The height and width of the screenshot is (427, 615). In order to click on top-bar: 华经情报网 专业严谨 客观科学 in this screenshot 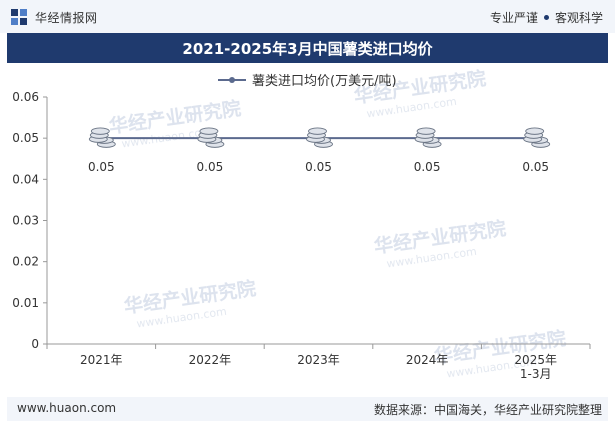, I will do `click(307, 16)`.